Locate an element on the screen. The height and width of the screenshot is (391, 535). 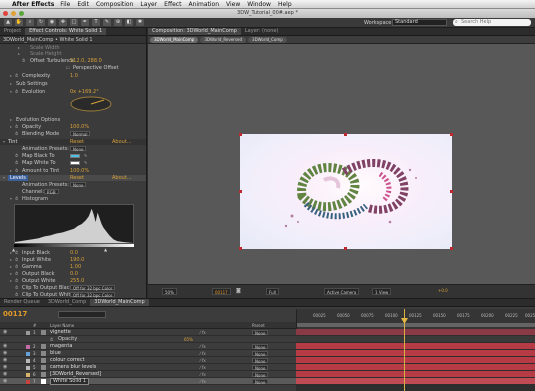
layer-name: camera blur levels is located at coordinates (73, 367).